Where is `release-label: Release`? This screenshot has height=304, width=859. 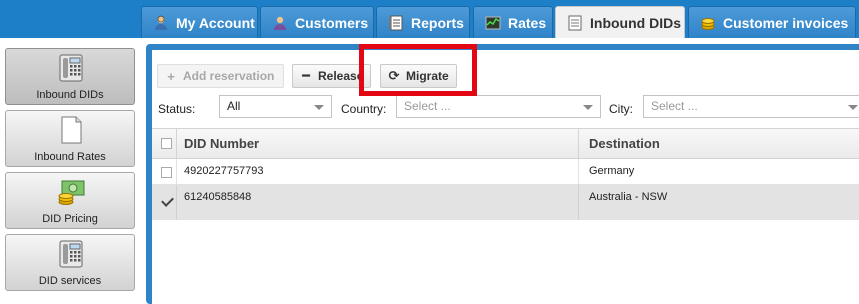
release-label: Release is located at coordinates (341, 76).